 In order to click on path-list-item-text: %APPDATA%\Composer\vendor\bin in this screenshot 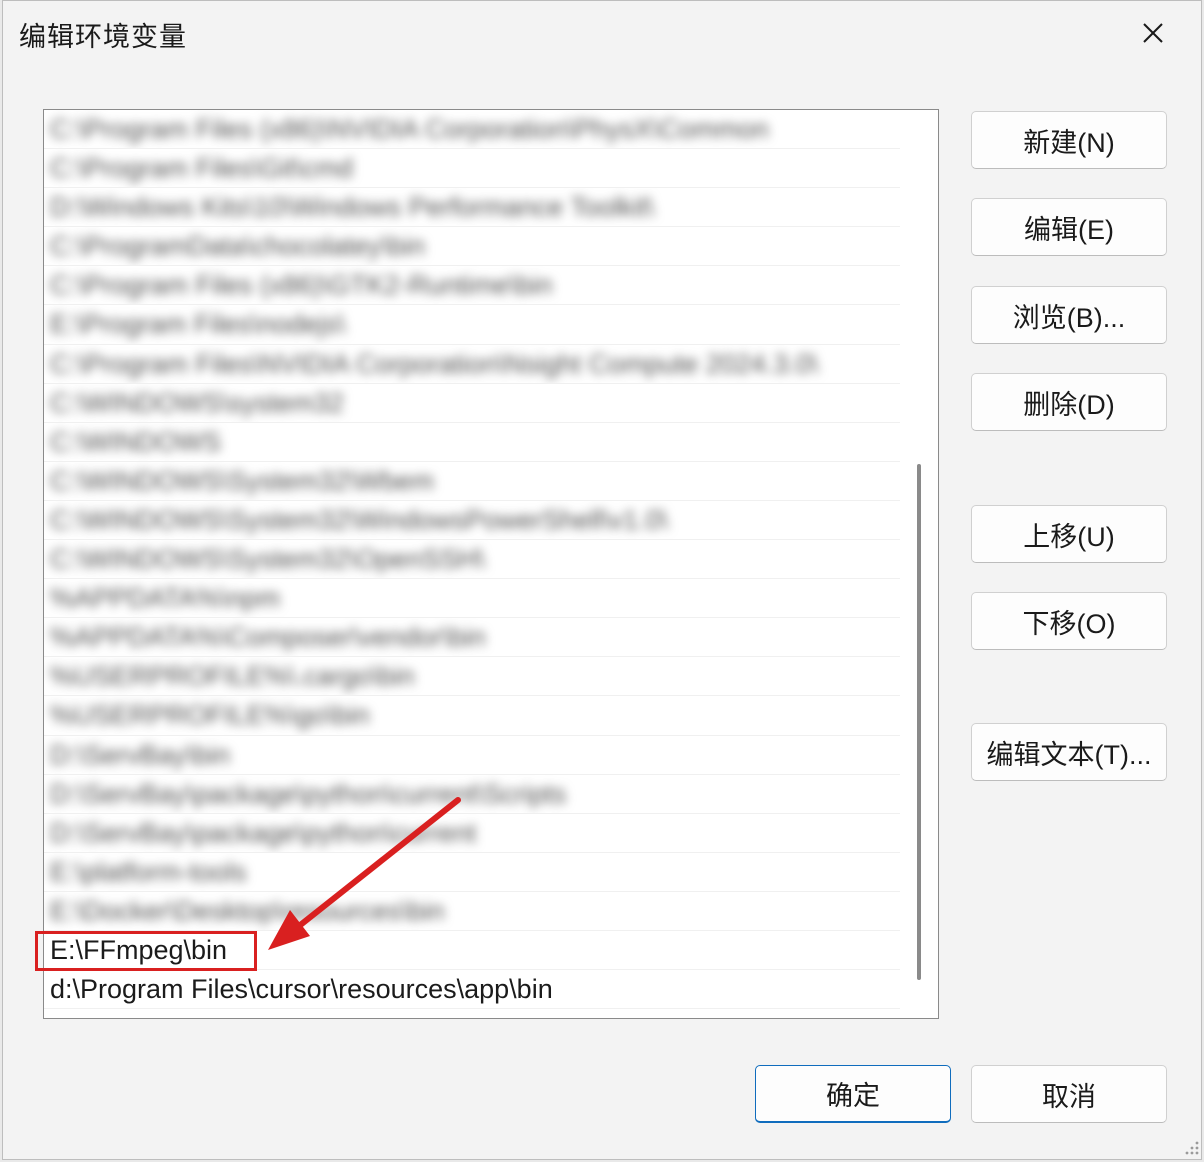, I will do `click(268, 637)`.